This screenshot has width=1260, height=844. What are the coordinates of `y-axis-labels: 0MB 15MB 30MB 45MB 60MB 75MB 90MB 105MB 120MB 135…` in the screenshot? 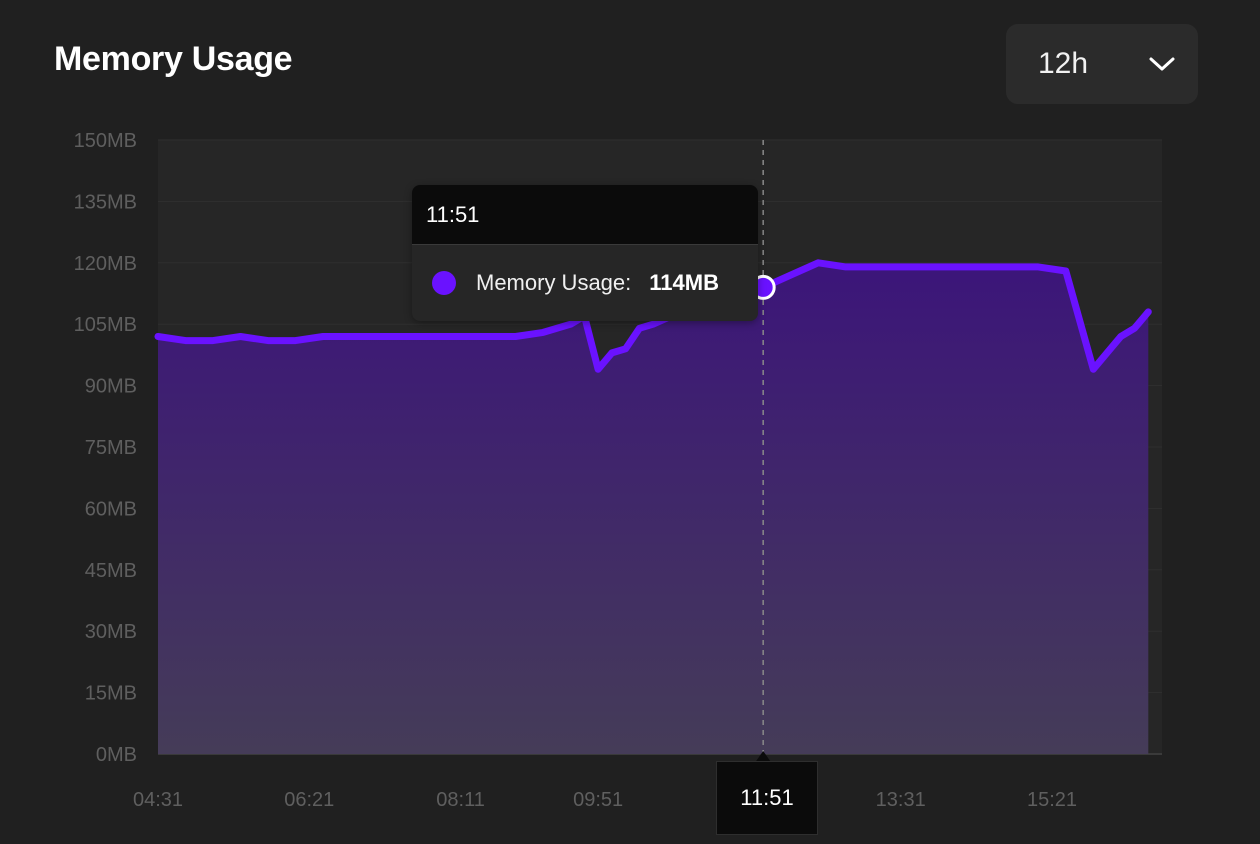 It's located at (105, 448).